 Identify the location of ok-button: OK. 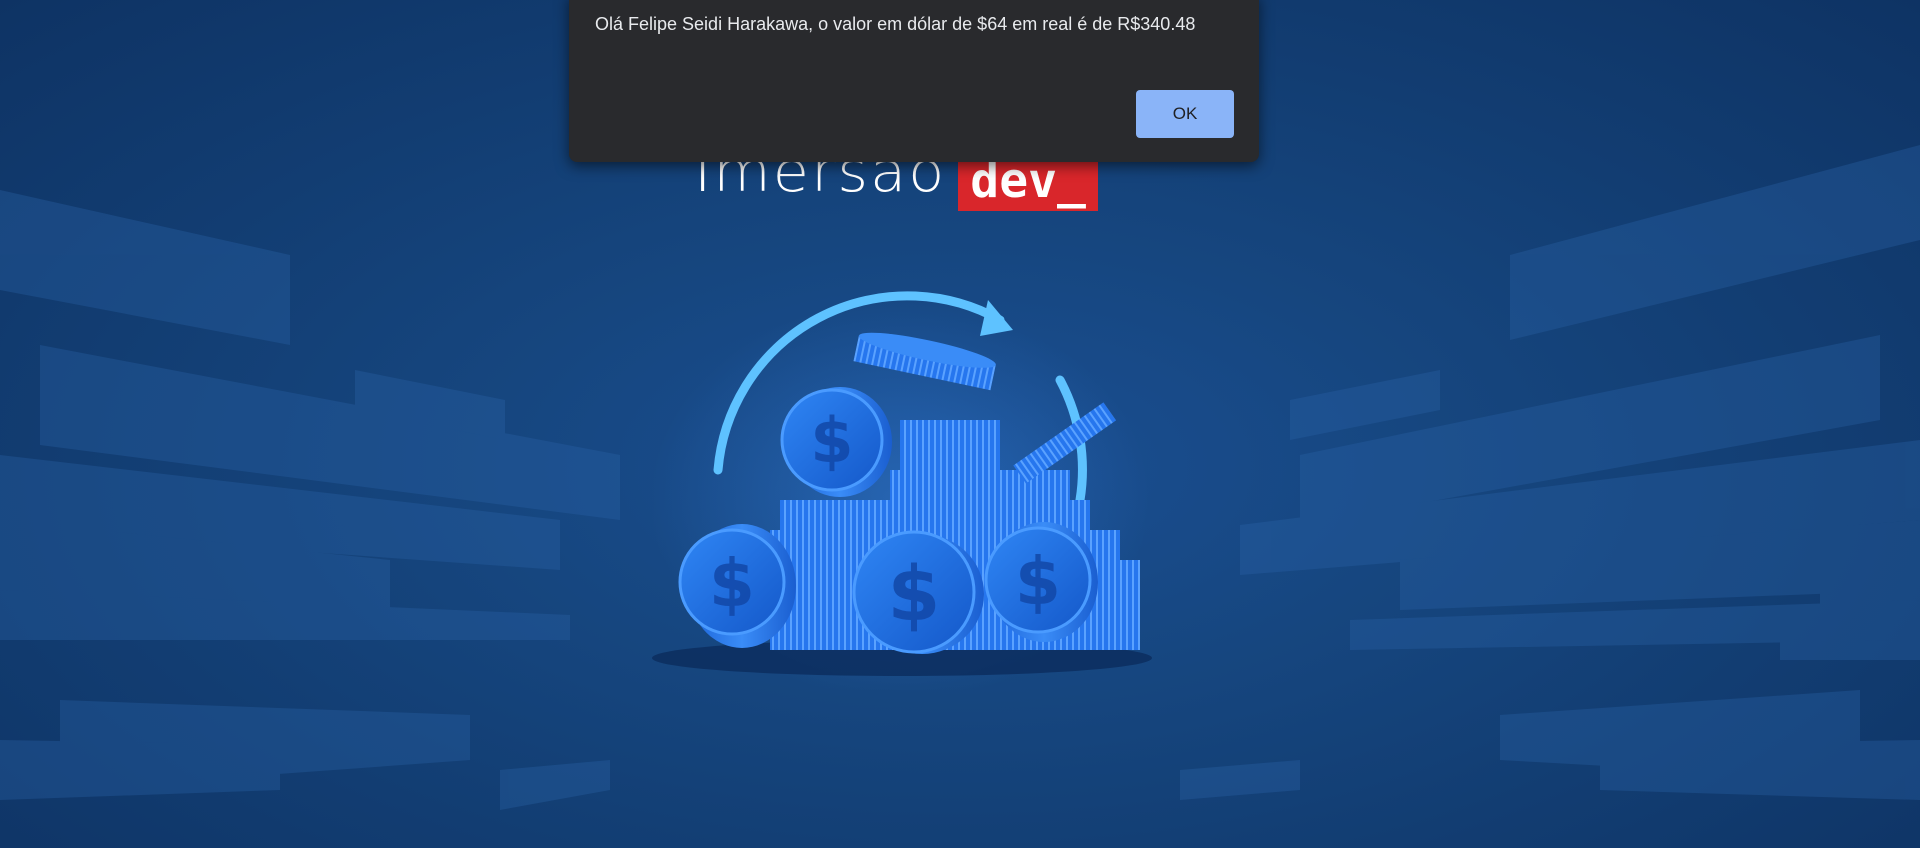
(1185, 114).